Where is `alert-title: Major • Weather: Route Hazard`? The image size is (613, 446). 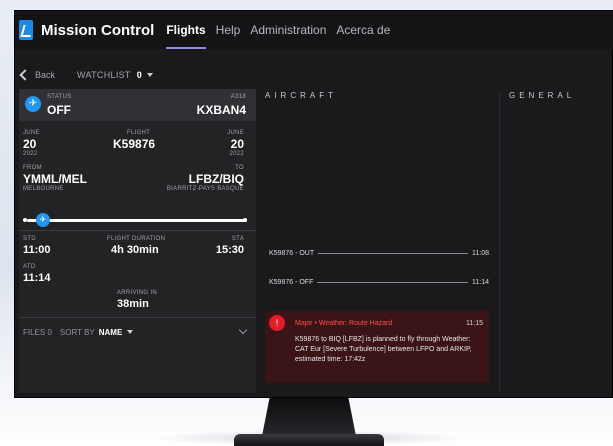
alert-title: Major • Weather: Route Hazard is located at coordinates (344, 323).